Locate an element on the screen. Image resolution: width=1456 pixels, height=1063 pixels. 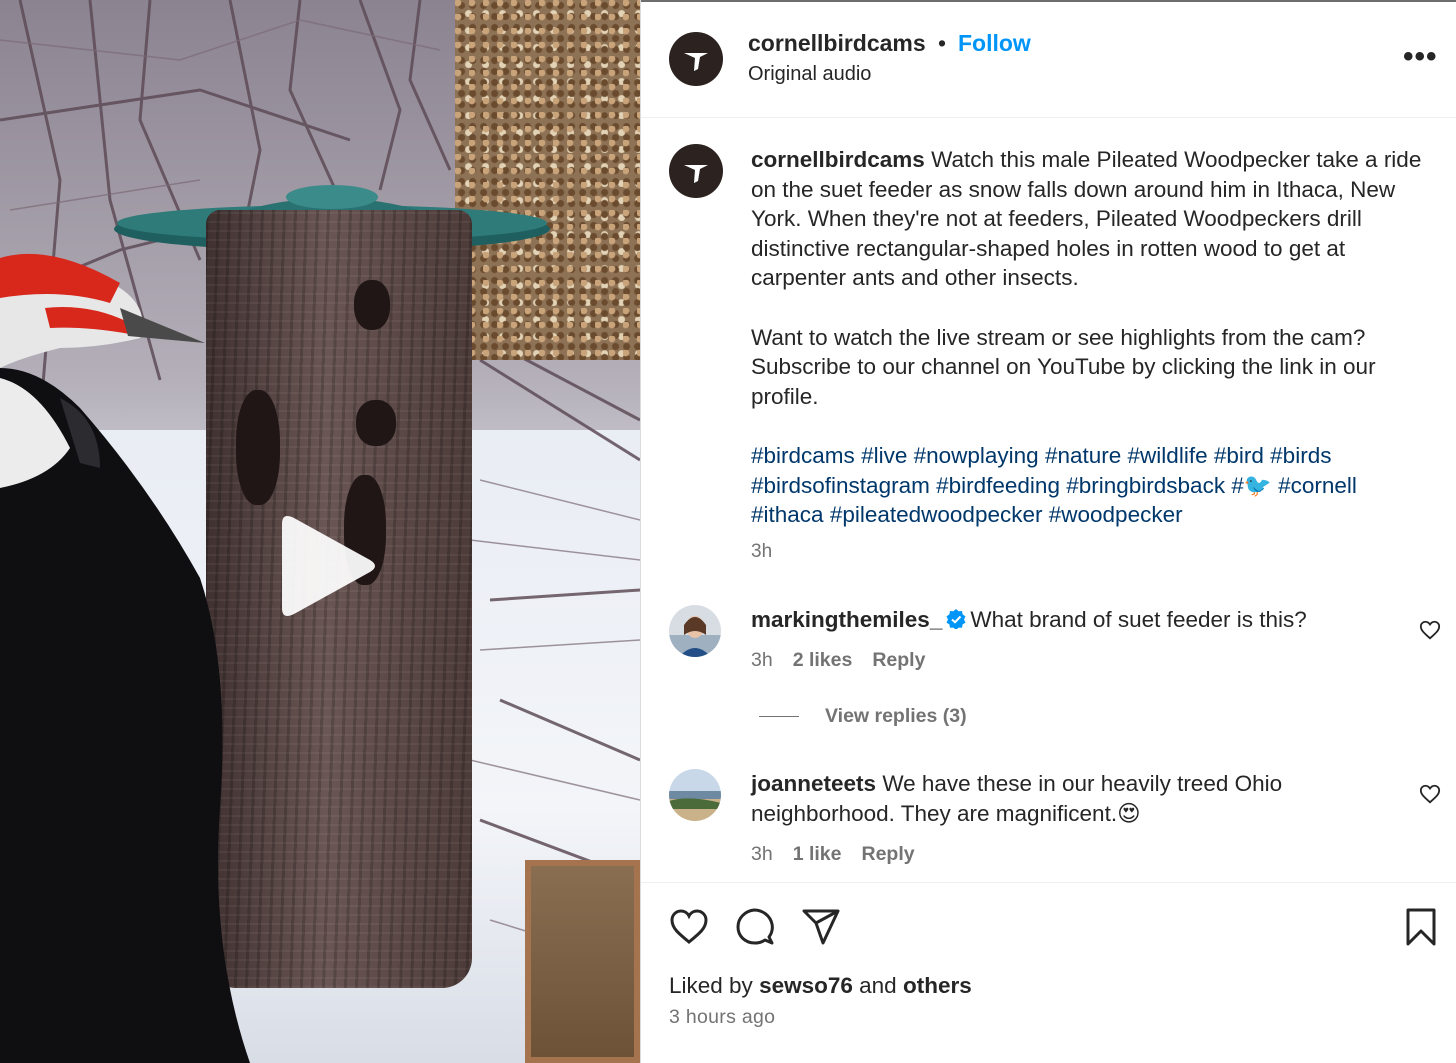
hashtag: #pileatedwoodpecker is located at coordinates (936, 514).